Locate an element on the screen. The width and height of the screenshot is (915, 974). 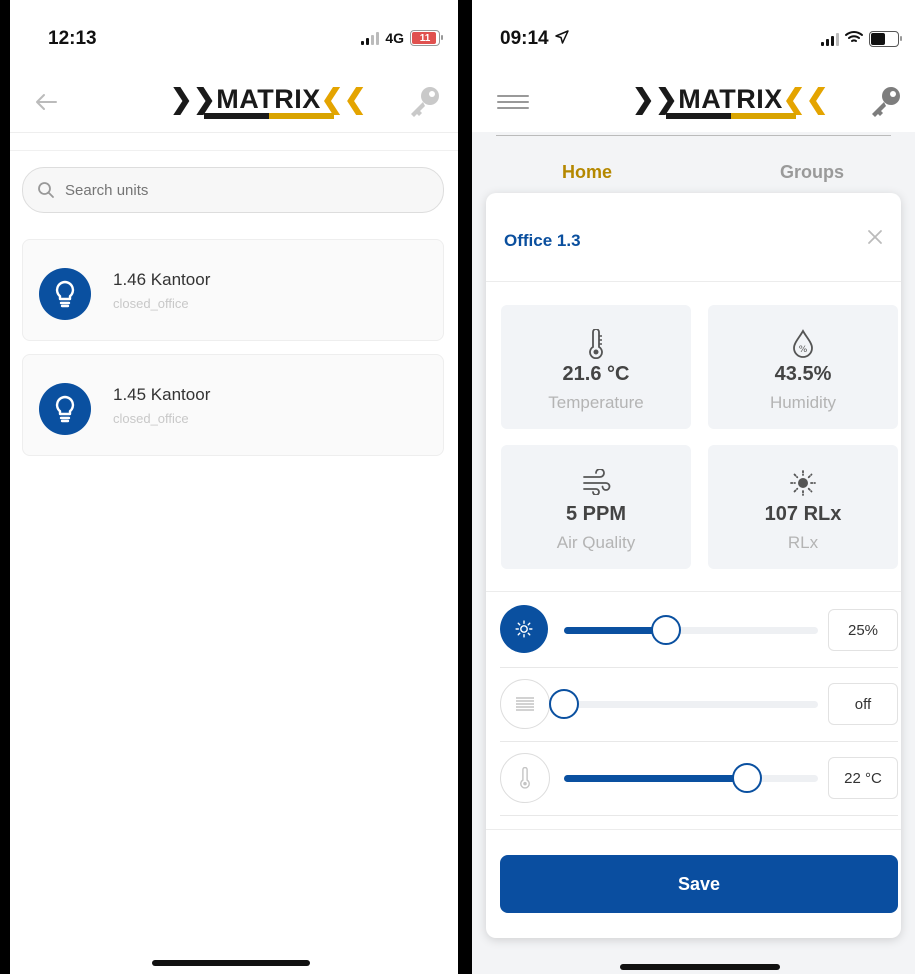
sensor-tile-temperature: 21.6 °C Temperature is located at coordinates (596, 367).